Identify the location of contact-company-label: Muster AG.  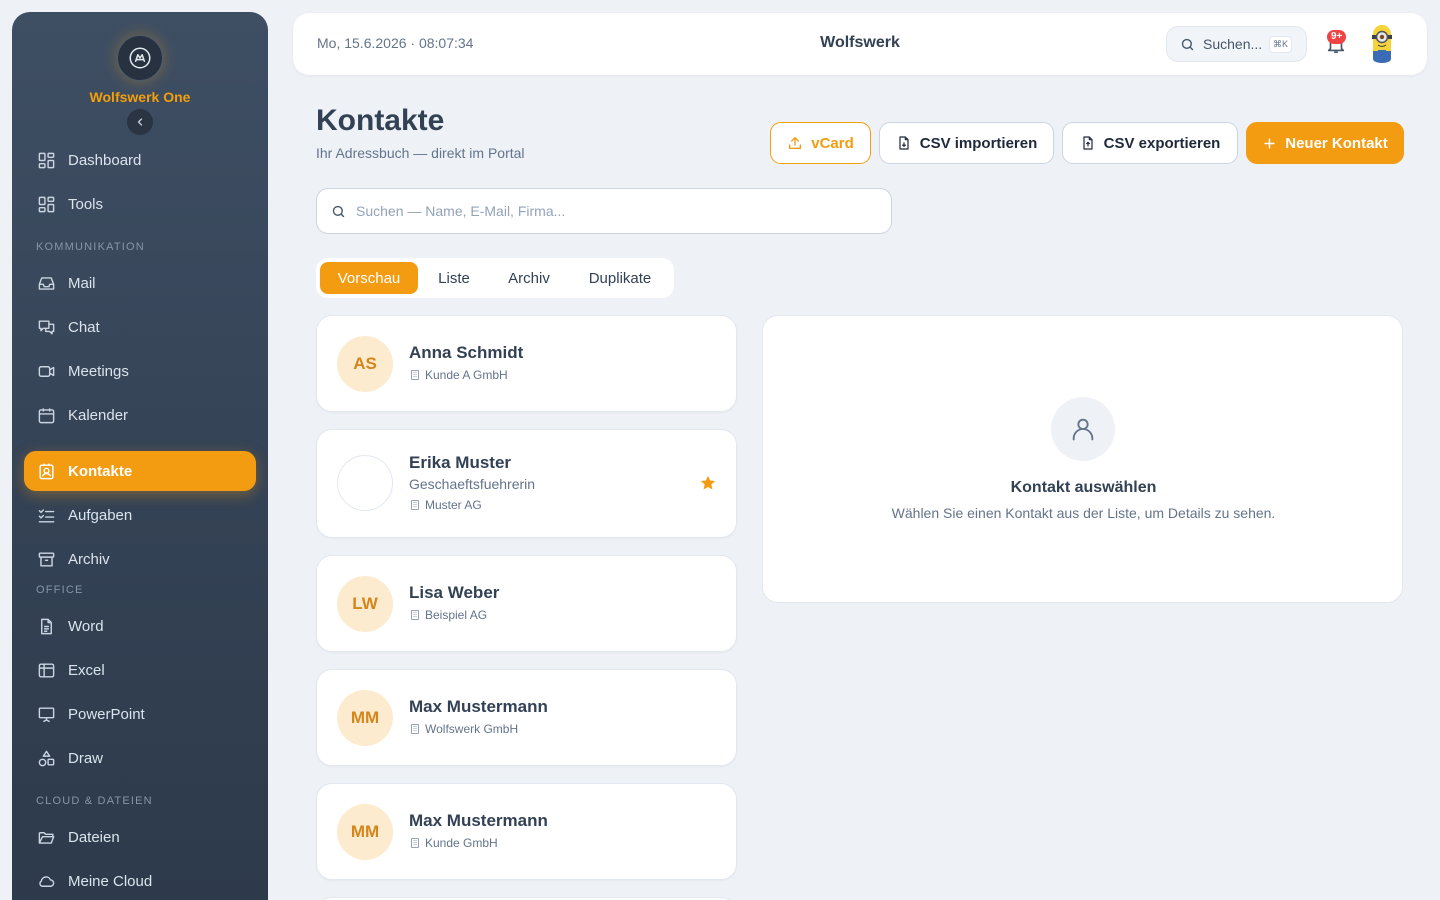
(453, 505).